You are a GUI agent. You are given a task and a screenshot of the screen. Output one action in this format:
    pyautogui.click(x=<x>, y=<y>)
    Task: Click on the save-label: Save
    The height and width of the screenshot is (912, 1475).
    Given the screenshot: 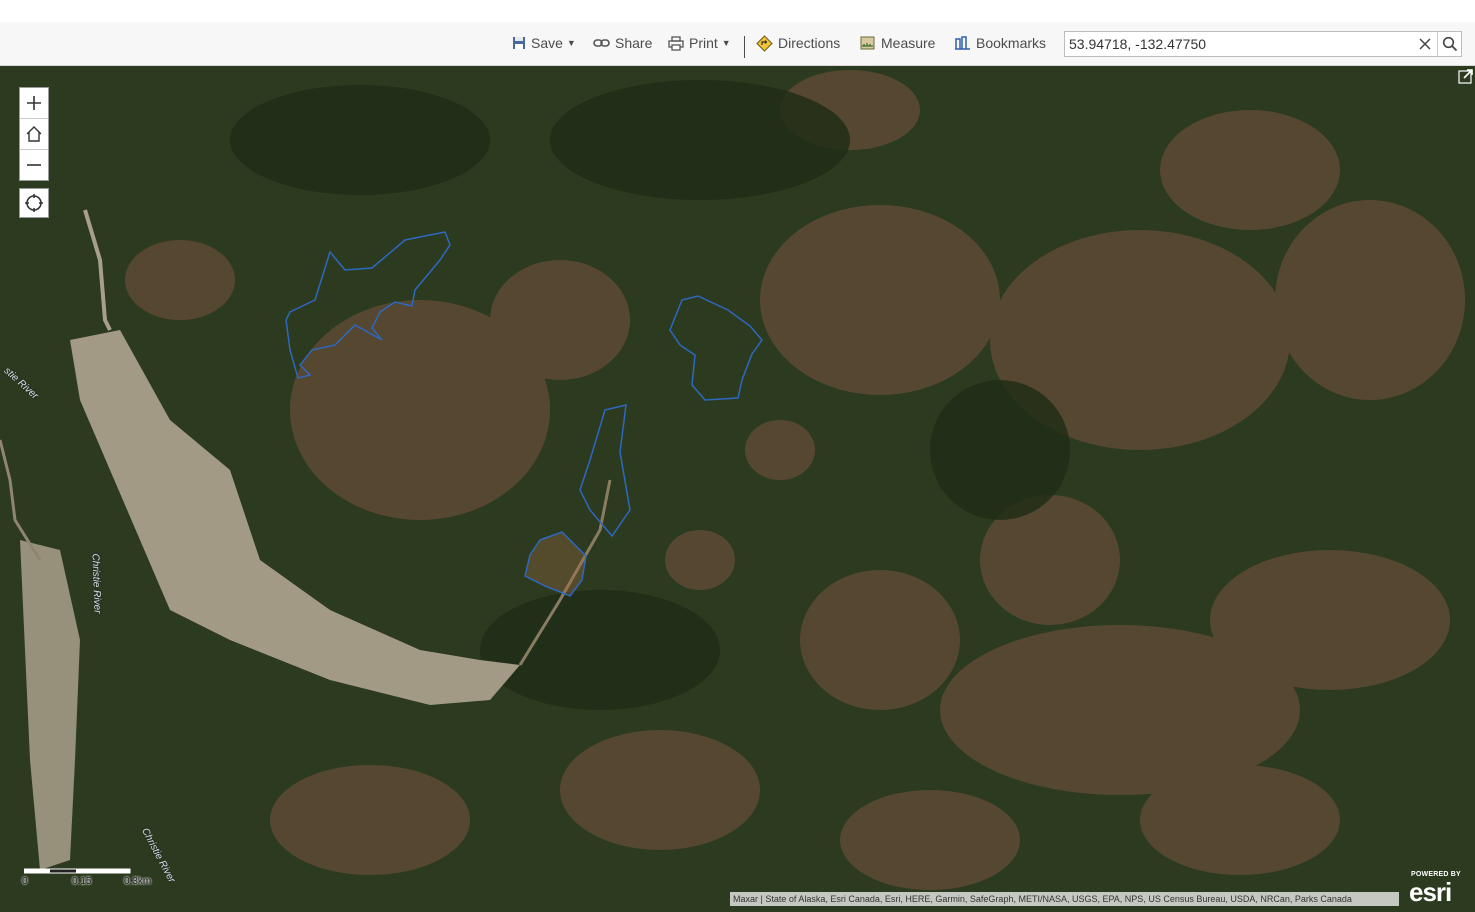 What is the action you would take?
    pyautogui.click(x=547, y=43)
    